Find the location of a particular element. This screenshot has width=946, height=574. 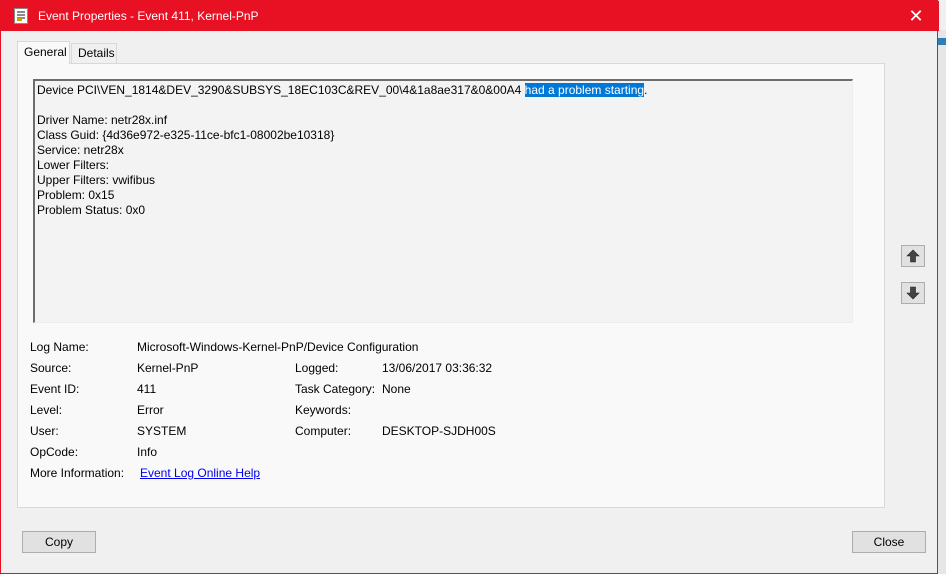

background-strip is located at coordinates (942, 302).